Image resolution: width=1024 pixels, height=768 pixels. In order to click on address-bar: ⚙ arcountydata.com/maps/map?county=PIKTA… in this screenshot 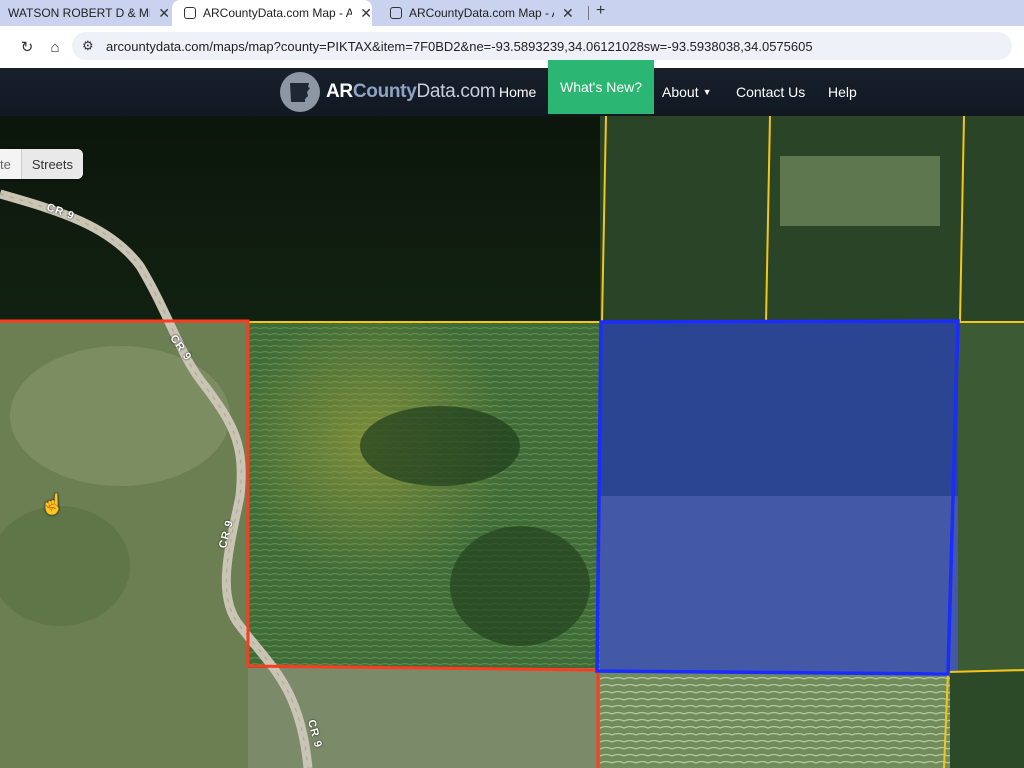, I will do `click(542, 46)`.